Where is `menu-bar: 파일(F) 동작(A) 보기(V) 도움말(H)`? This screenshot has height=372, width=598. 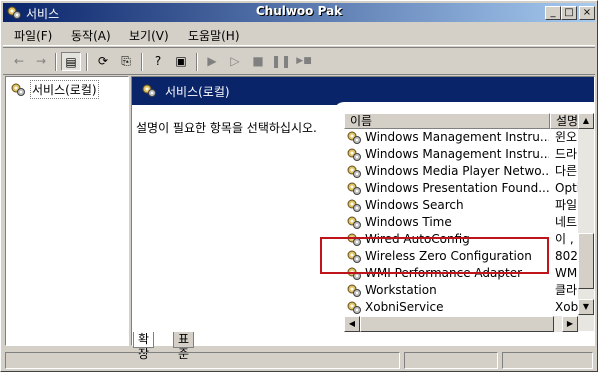
menu-bar: 파일(F) 동작(A) 보기(V) 도움말(H) is located at coordinates (299, 35).